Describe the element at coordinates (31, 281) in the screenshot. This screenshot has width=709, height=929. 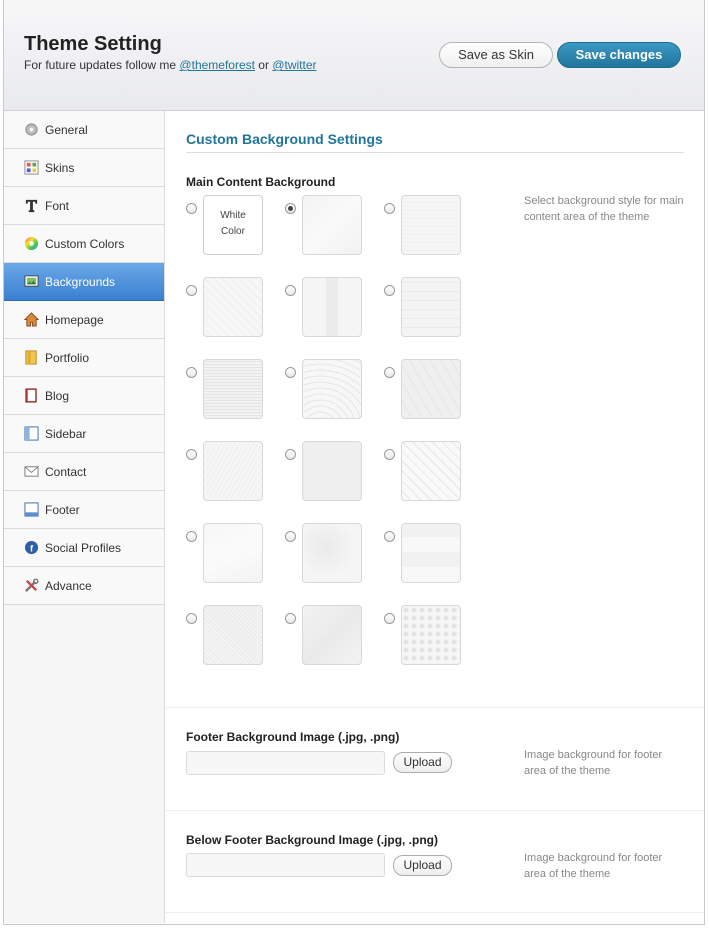
I see `image-icon` at that location.